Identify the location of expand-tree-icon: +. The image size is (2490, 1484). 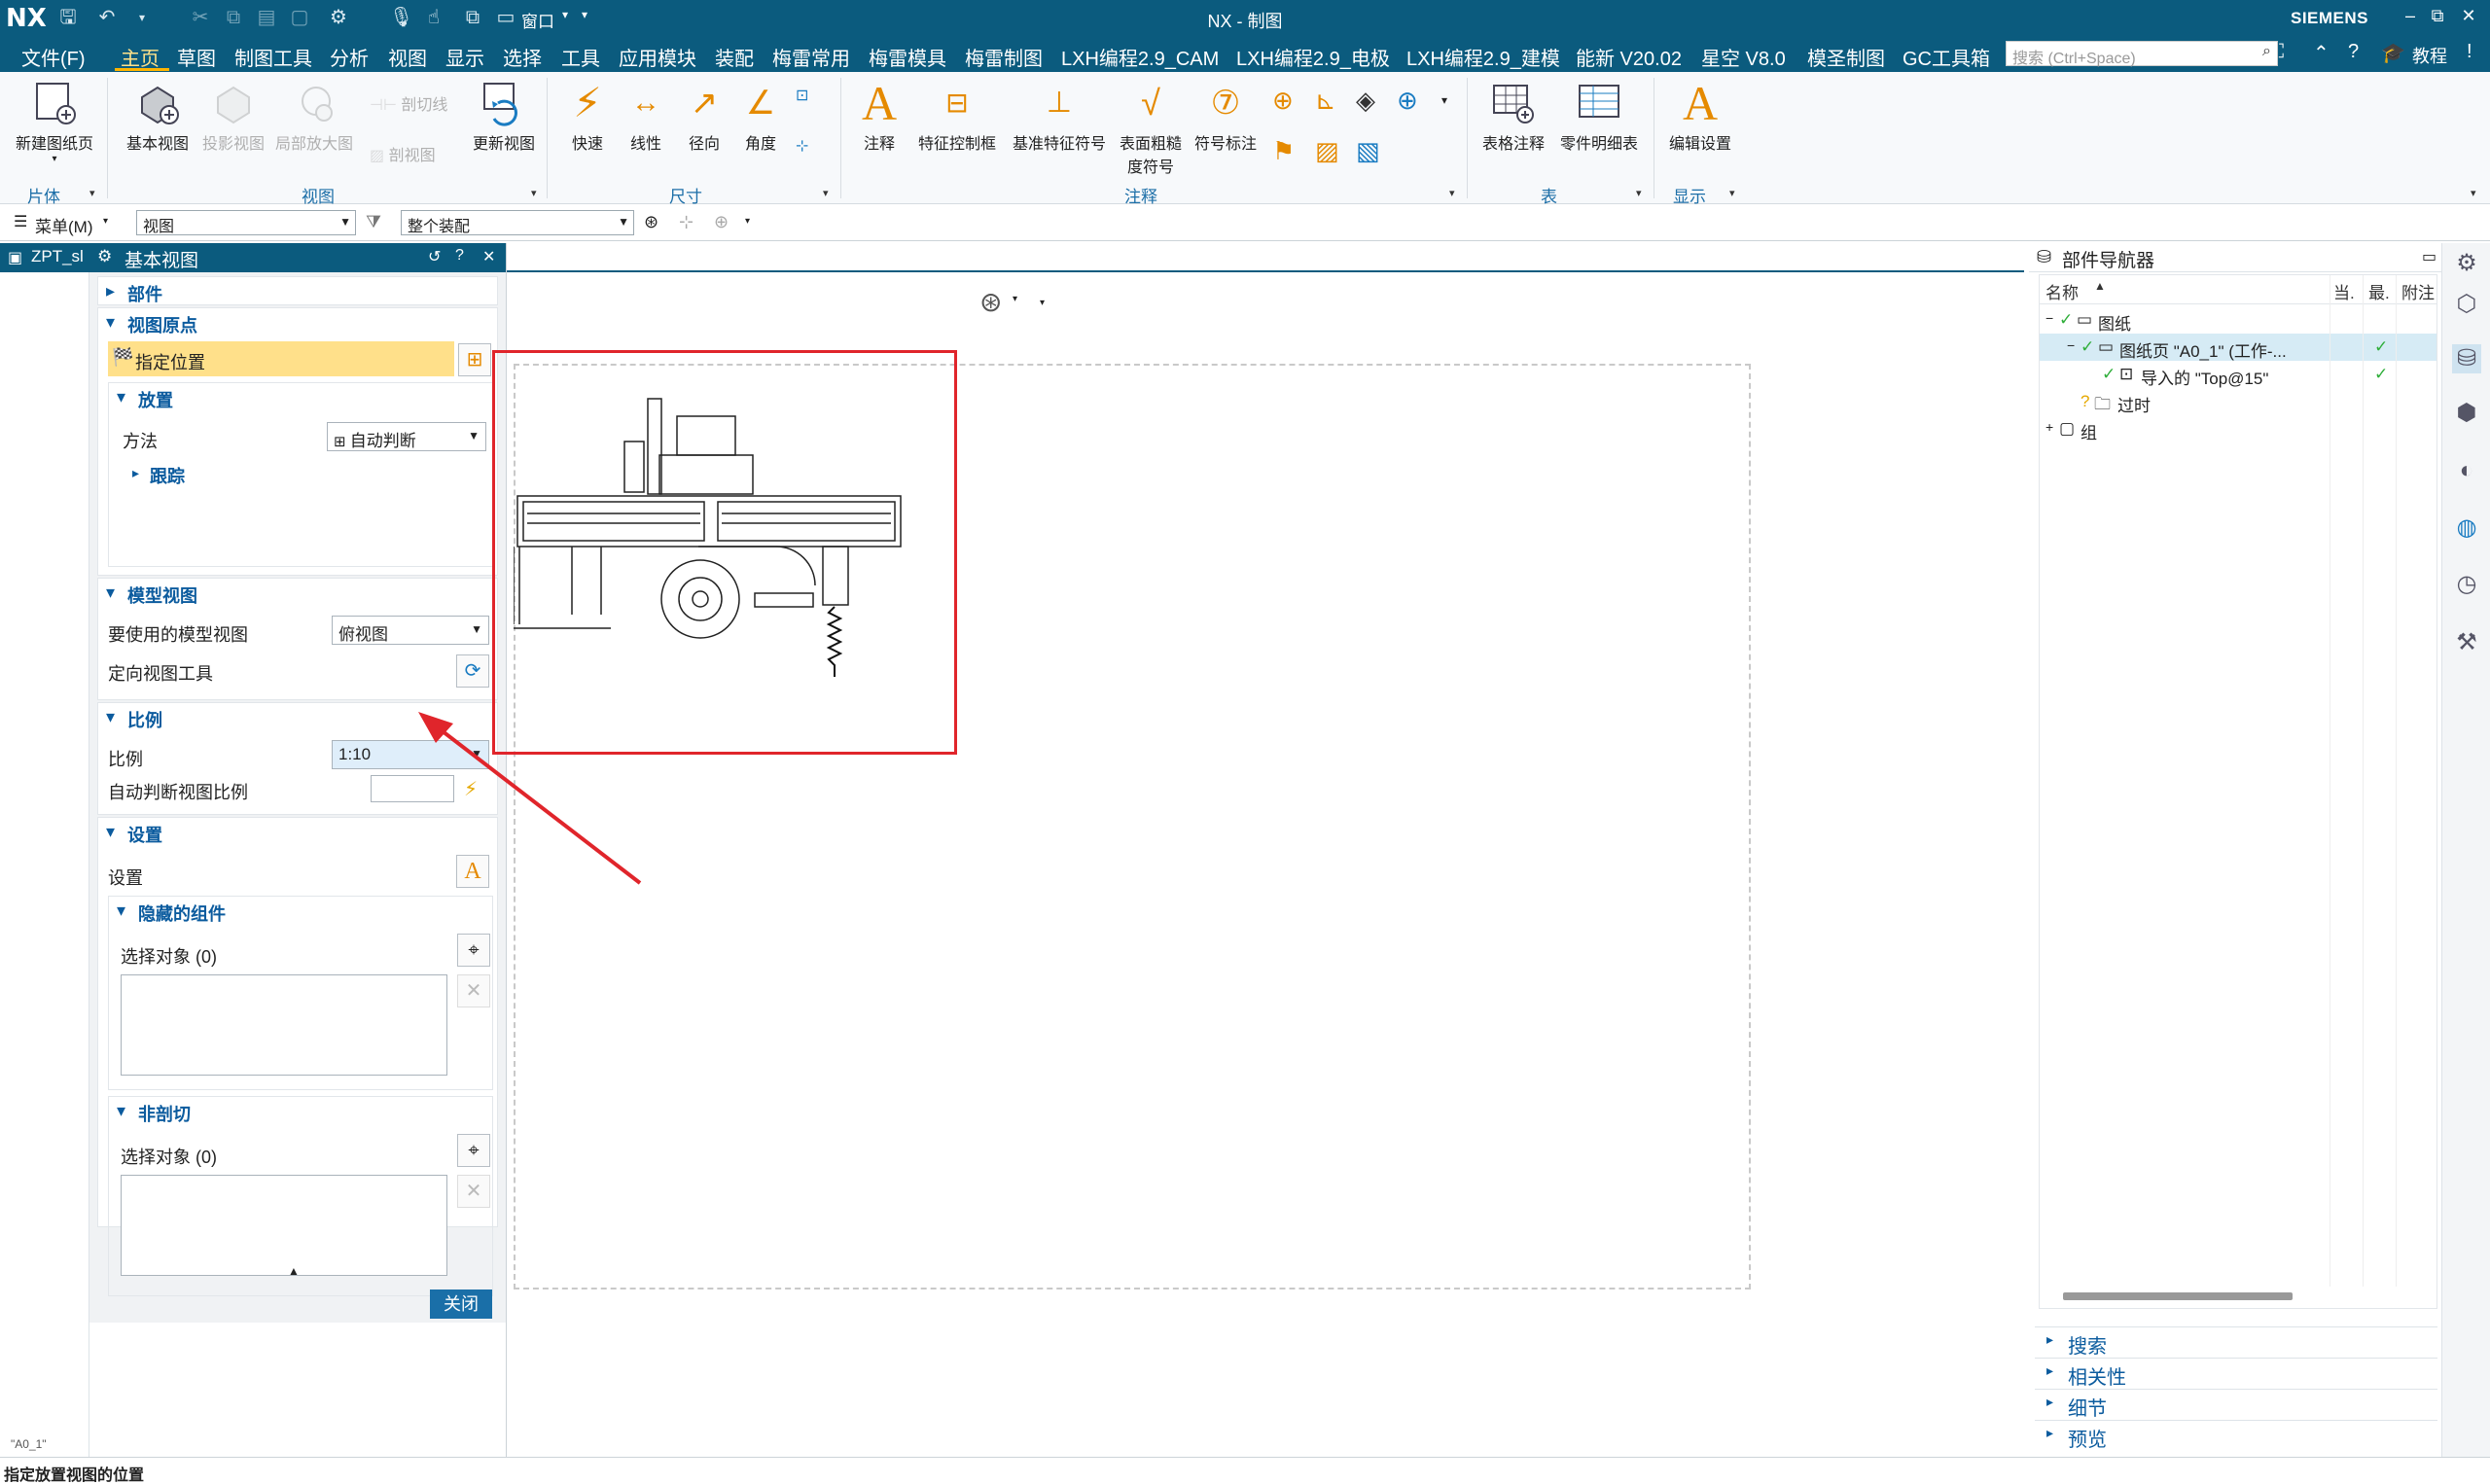
(2049, 427).